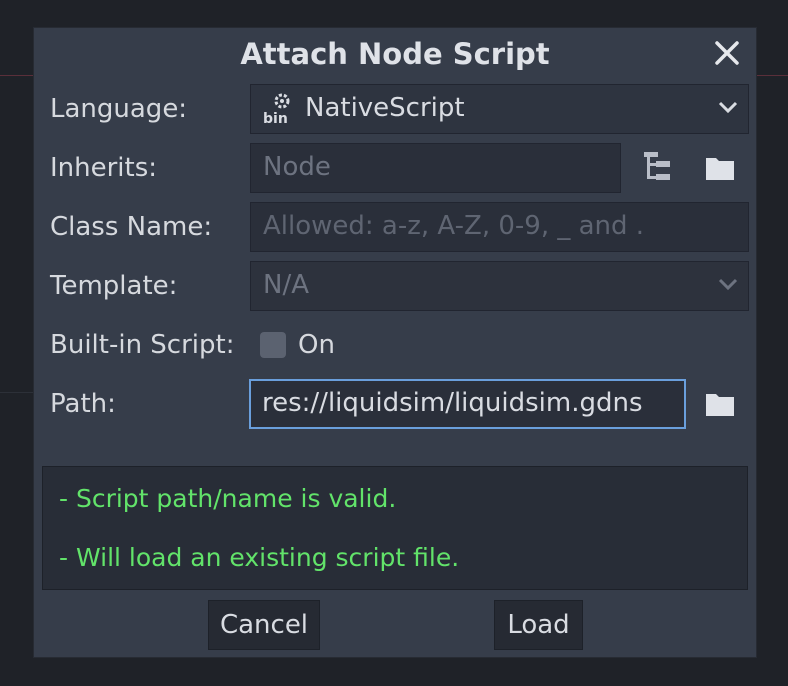  What do you see at coordinates (142, 345) in the screenshot?
I see `builtin-script-label: Built-in Script:` at bounding box center [142, 345].